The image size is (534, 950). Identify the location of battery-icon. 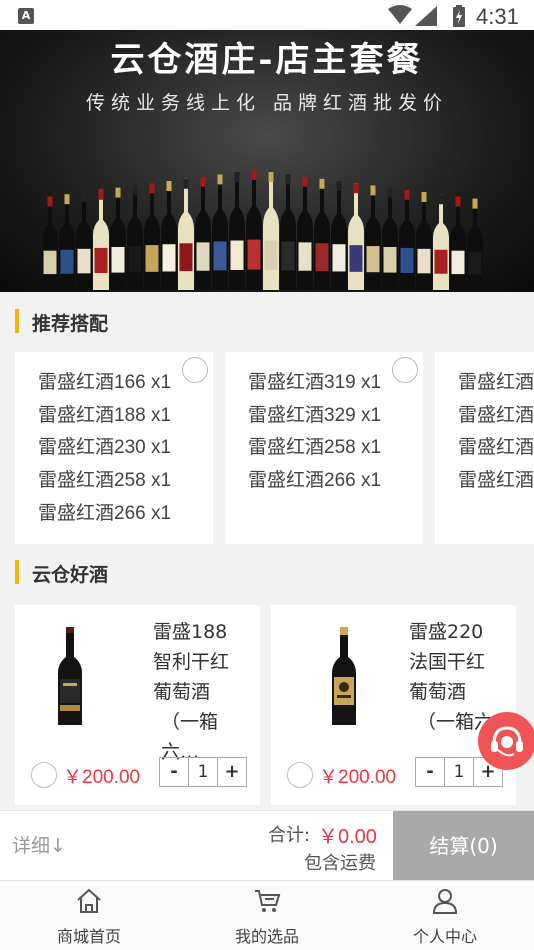
(459, 16).